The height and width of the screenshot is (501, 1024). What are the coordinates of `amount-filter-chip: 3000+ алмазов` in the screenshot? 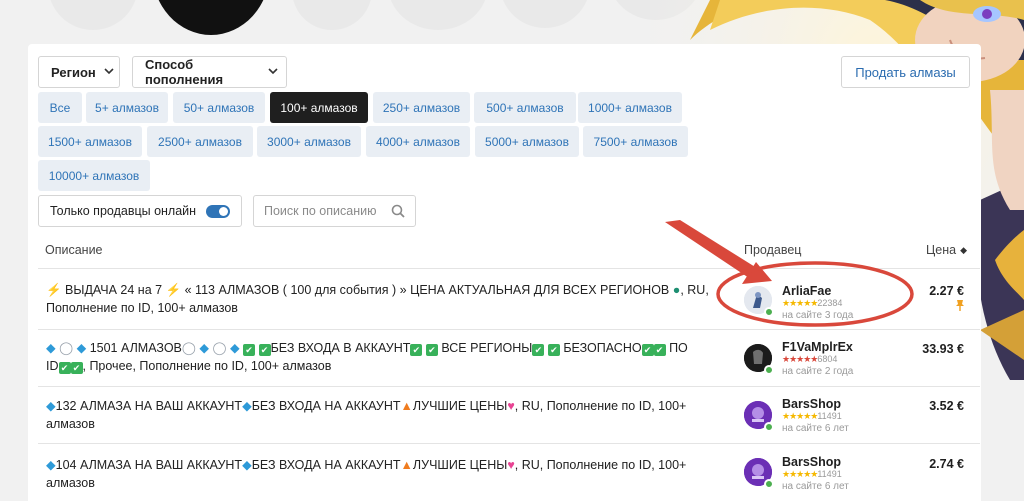 It's located at (309, 141).